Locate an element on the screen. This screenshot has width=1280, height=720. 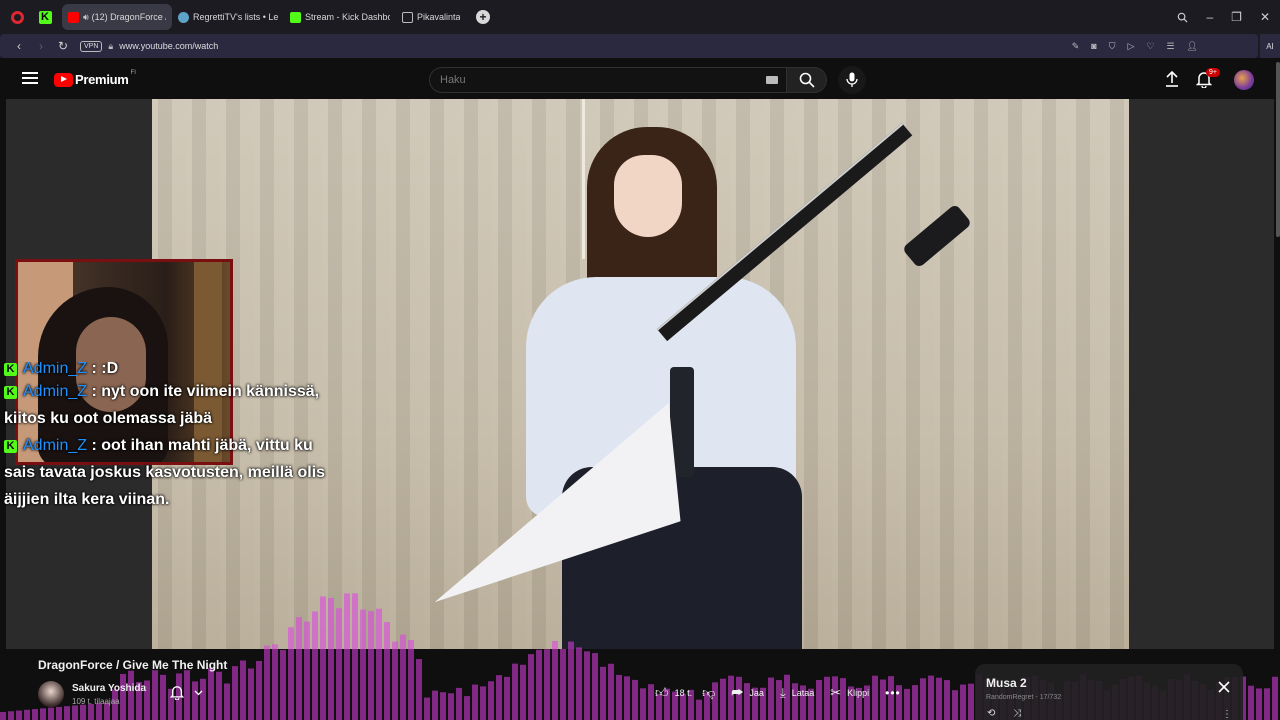
kick-logo-icon: K is located at coordinates (45, 17).